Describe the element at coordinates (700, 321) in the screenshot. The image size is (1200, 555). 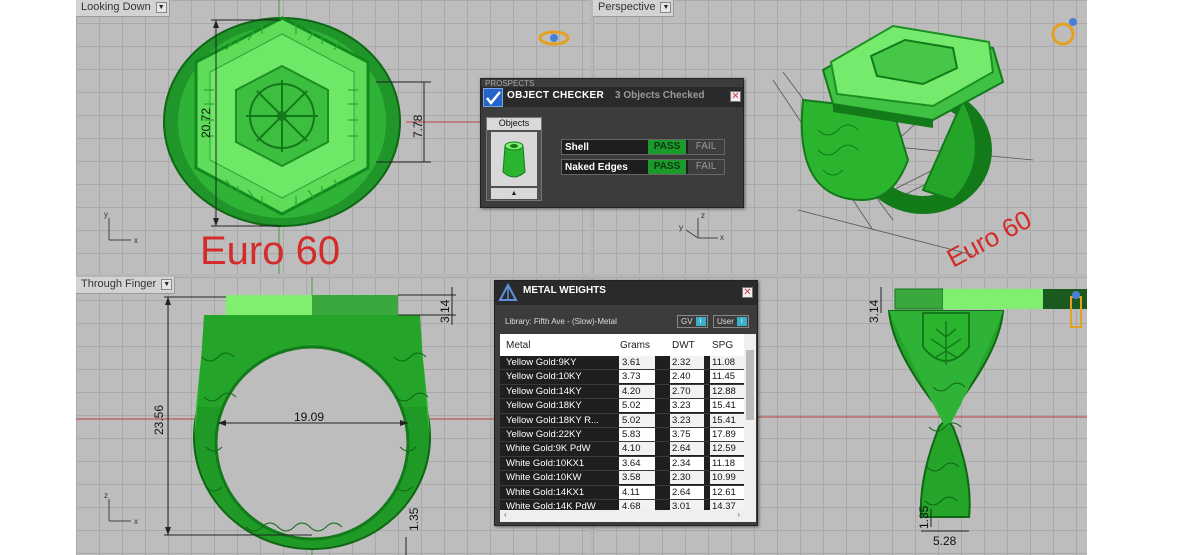
I see `info-icon: i` at that location.